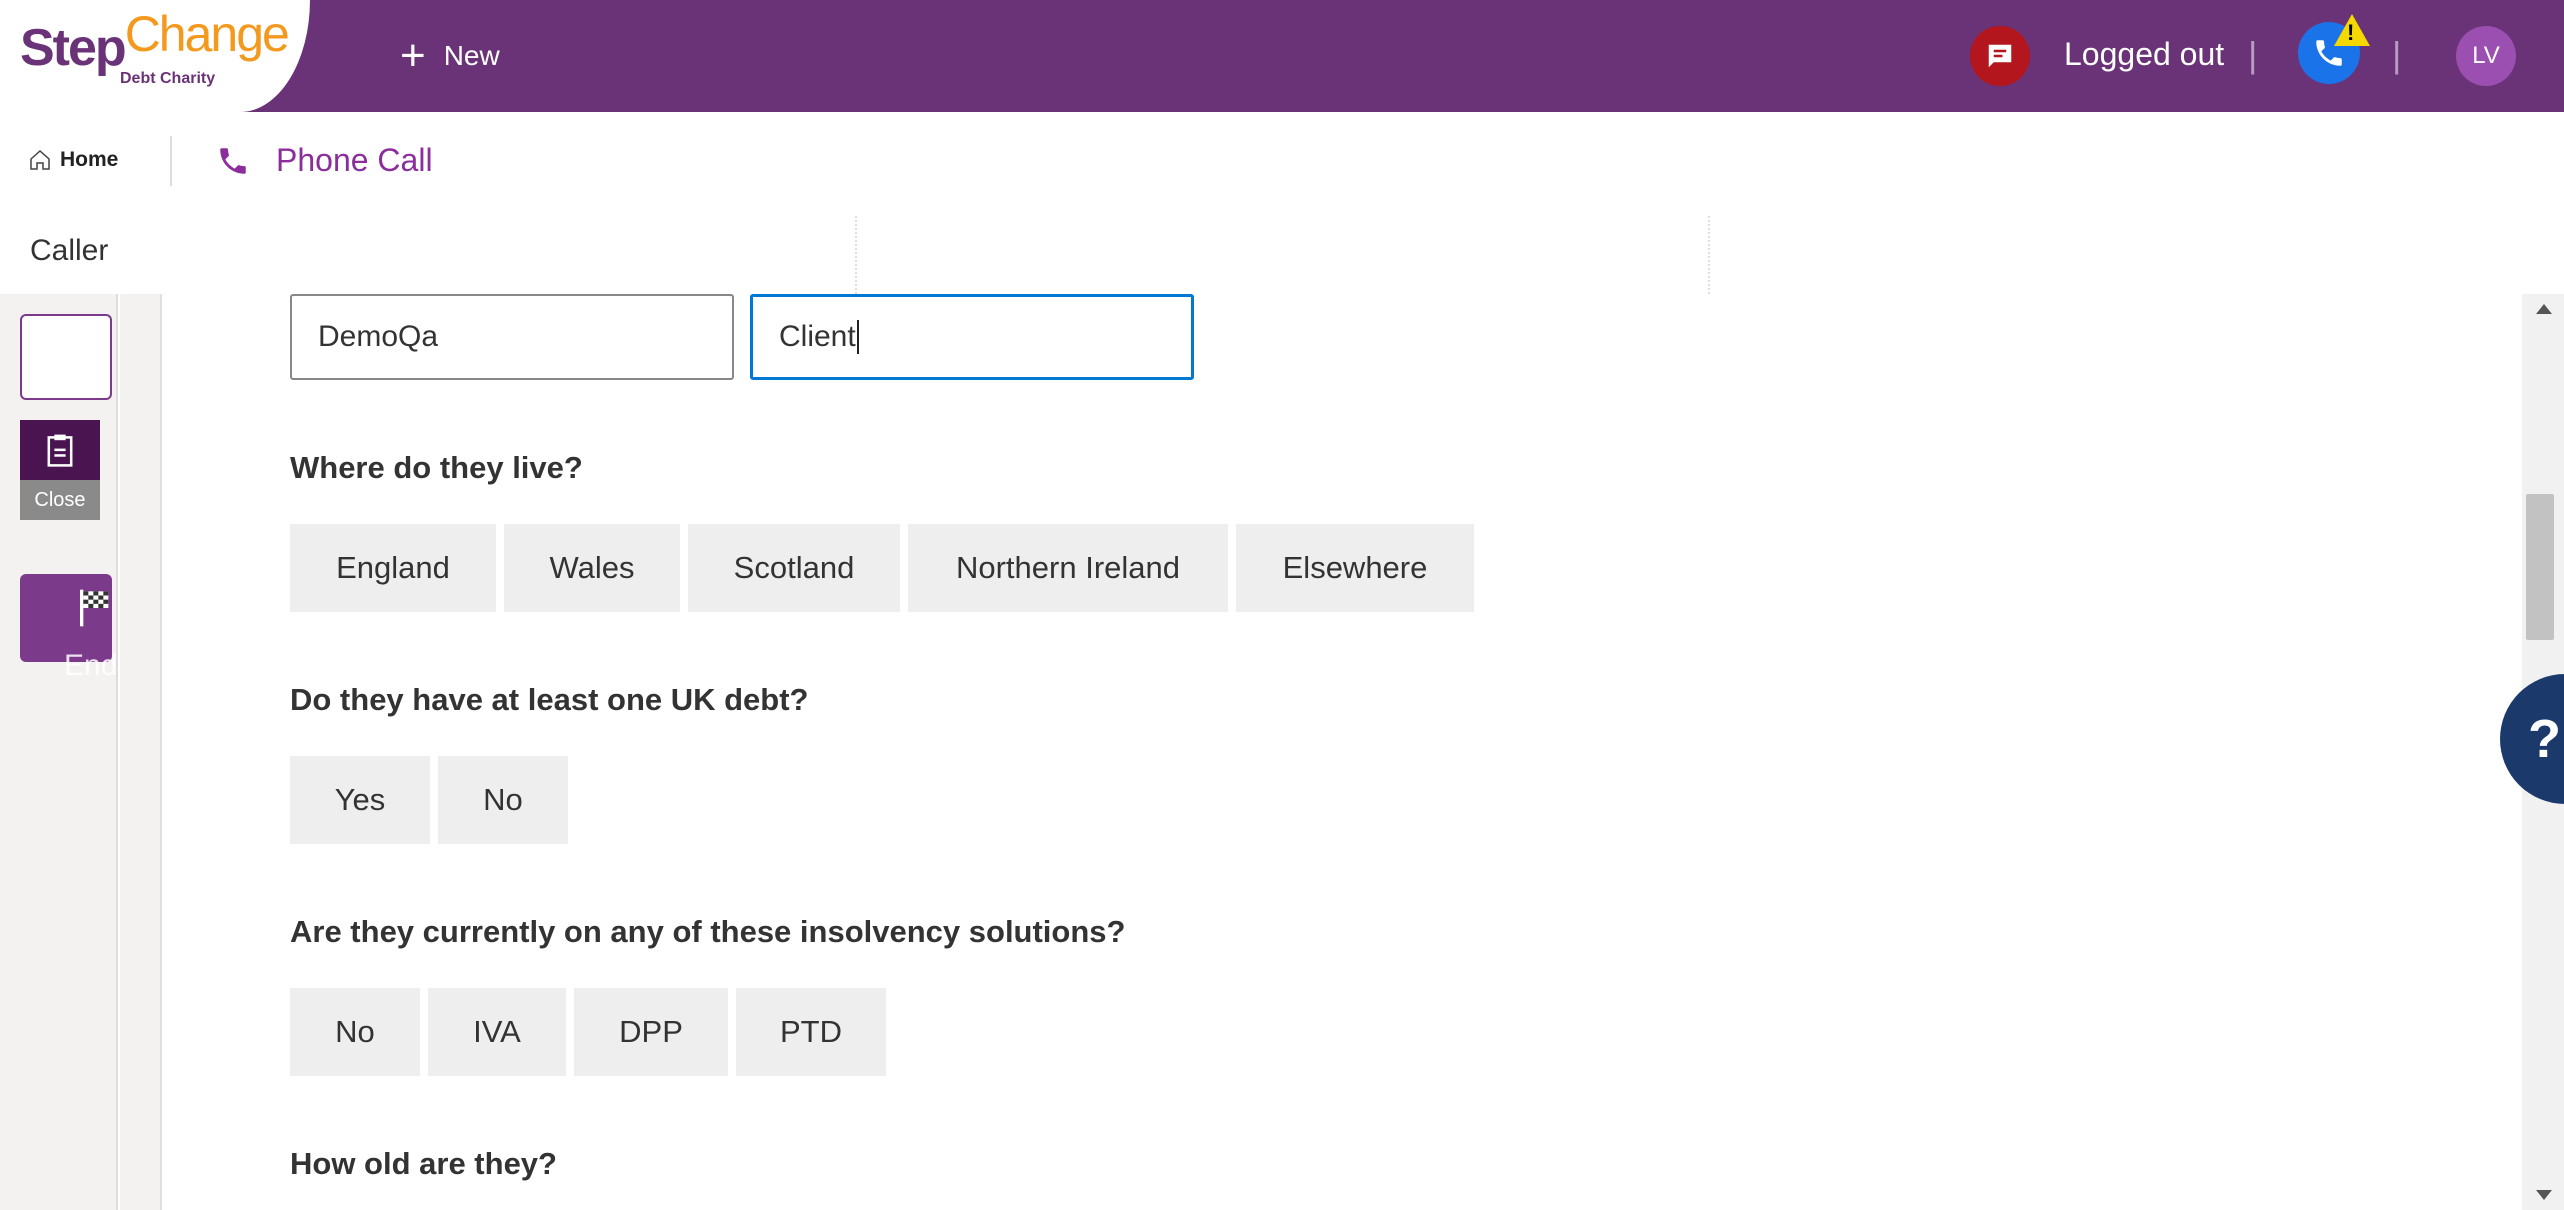  I want to click on uk-debt-options: Yes No, so click(429, 800).